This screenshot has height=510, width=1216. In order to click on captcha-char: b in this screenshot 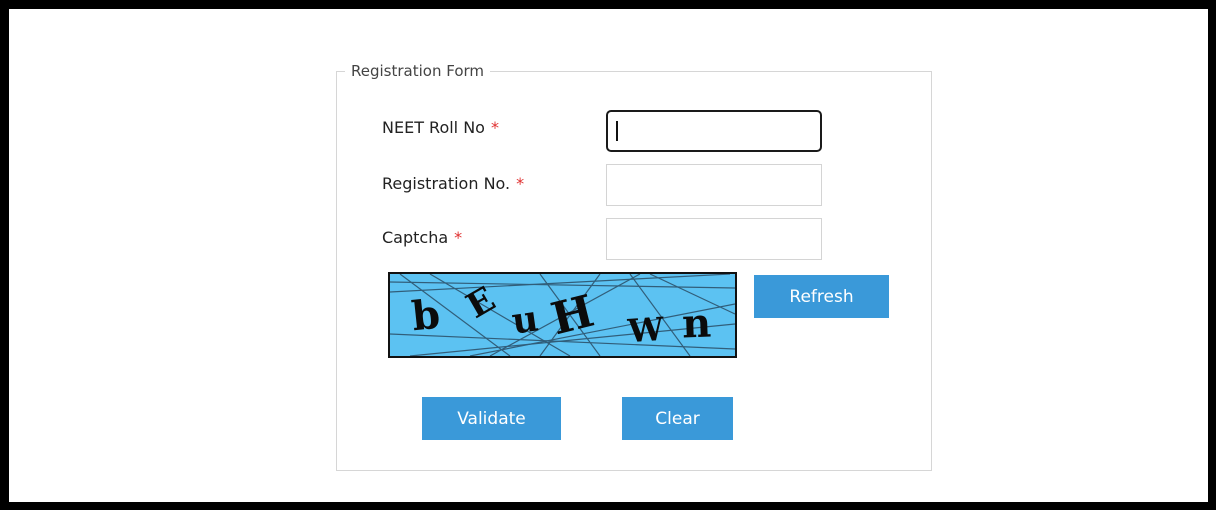, I will do `click(426, 315)`.